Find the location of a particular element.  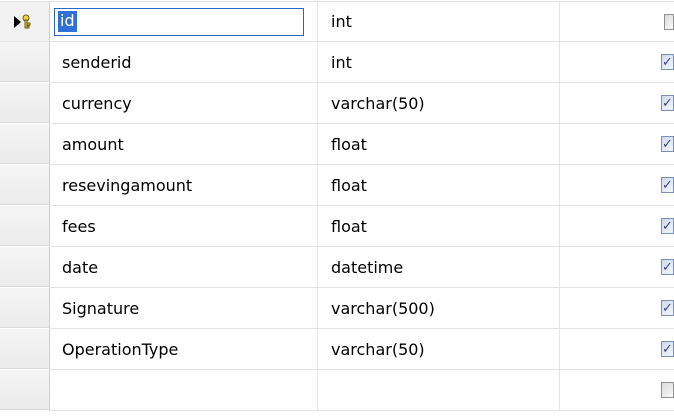

table-row: date datetime ✓ is located at coordinates (337, 267).